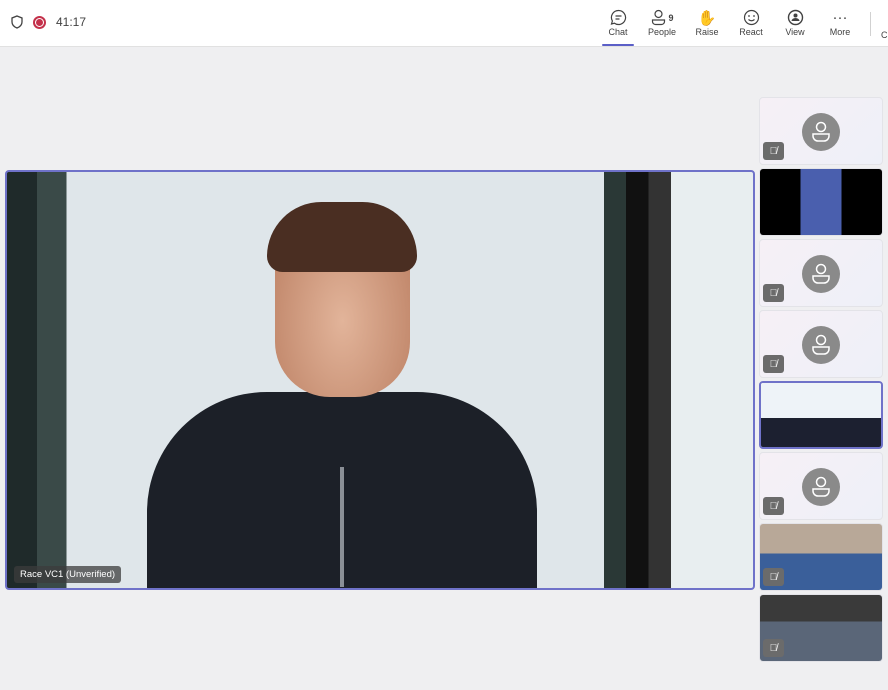 This screenshot has width=888, height=690. I want to click on people-button: 9 People, so click(662, 22).